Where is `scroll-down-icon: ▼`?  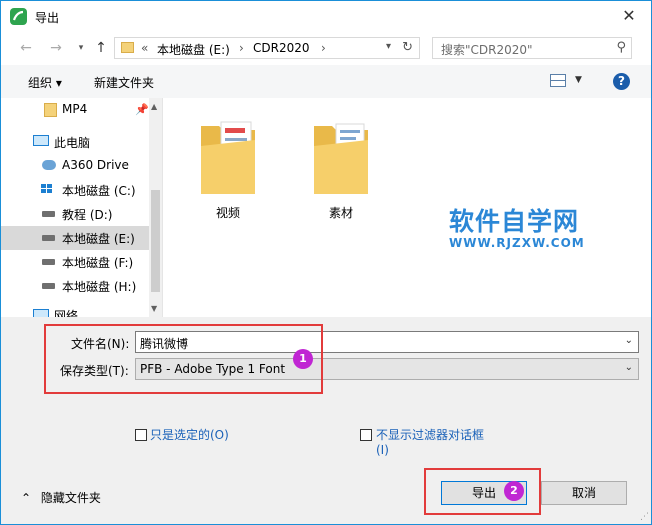
scroll-down-icon: ▼ is located at coordinates (154, 308).